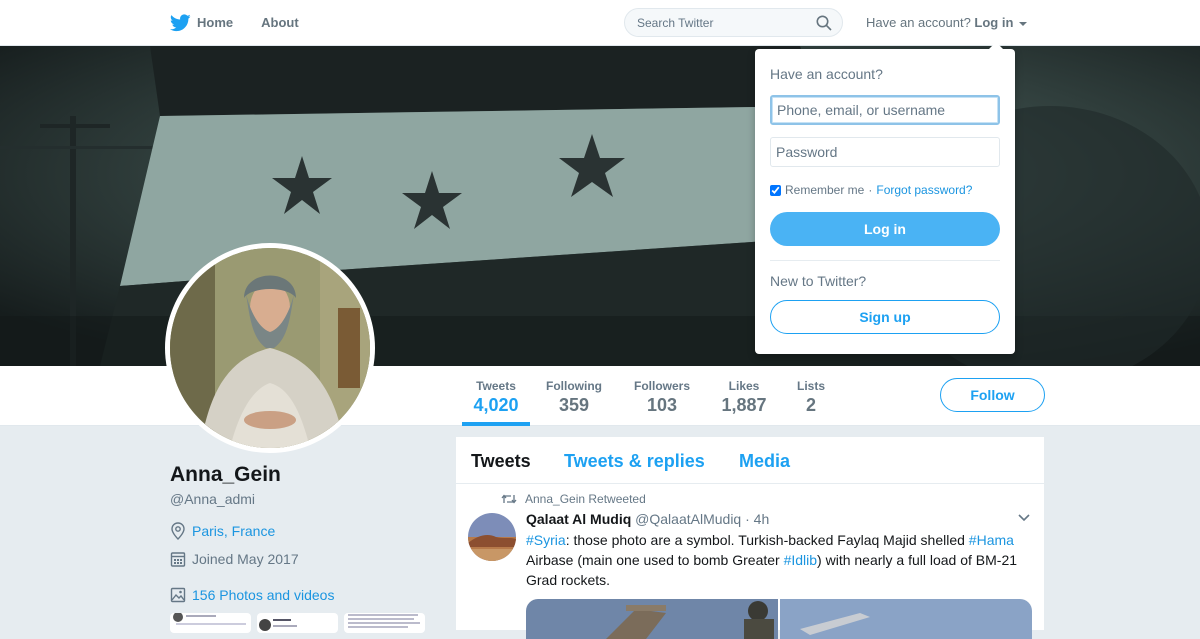 This screenshot has width=1200, height=639. What do you see at coordinates (810, 405) in the screenshot?
I see `stat-value: 2` at bounding box center [810, 405].